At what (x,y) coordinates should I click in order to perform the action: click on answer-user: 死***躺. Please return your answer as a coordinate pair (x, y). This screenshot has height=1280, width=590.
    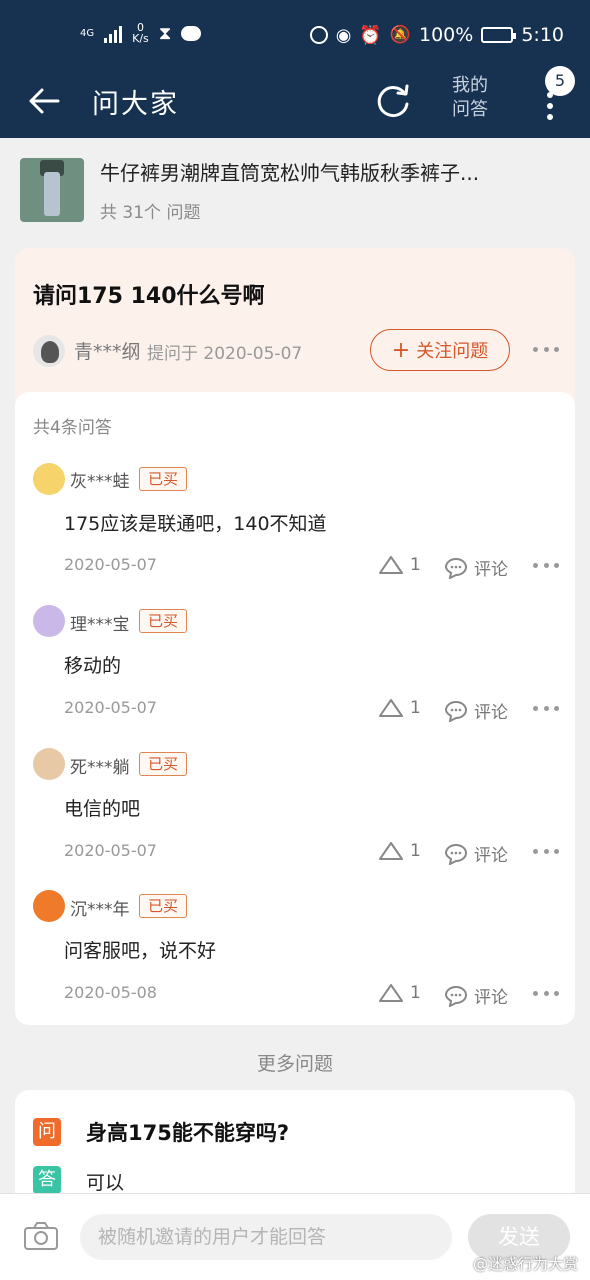
    Looking at the image, I should click on (100, 768).